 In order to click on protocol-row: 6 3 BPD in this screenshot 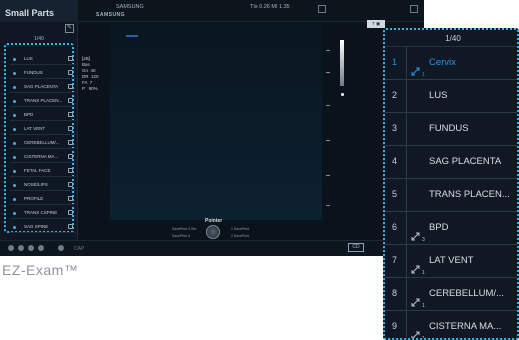, I will do `click(451, 228)`.